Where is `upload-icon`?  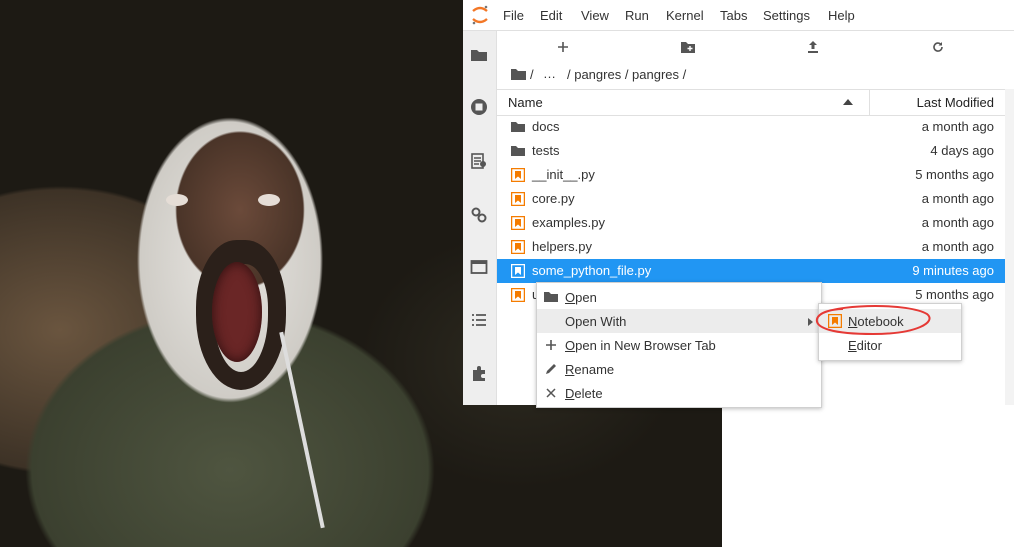
upload-icon is located at coordinates (813, 47).